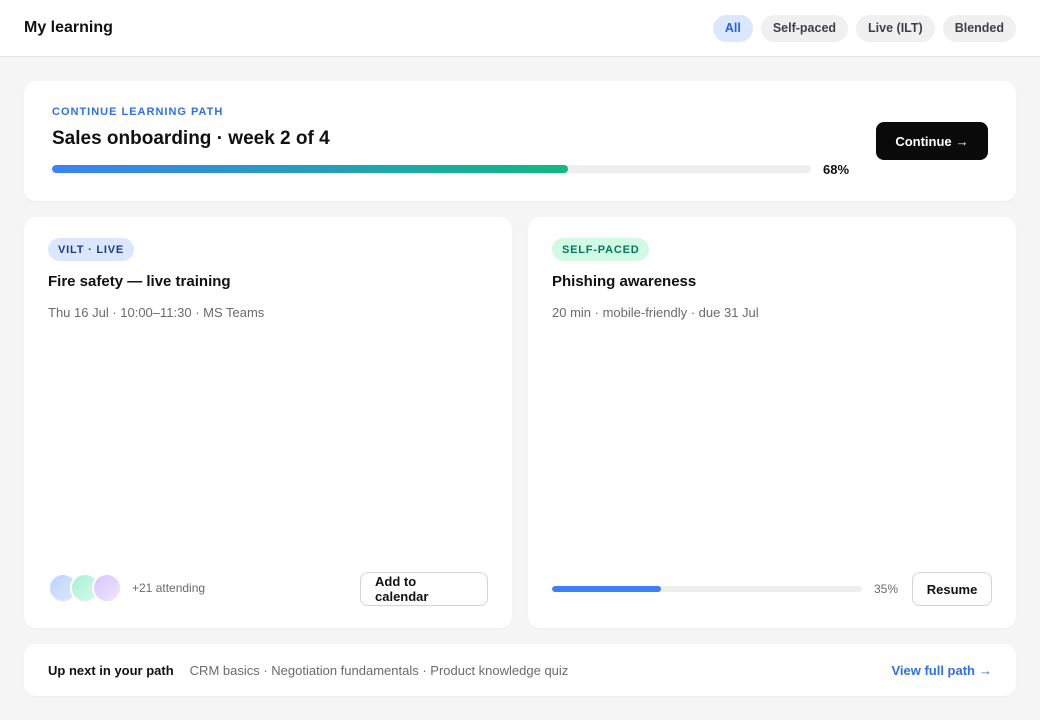 The image size is (1040, 720). I want to click on continue-button-label: Continue, so click(923, 141).